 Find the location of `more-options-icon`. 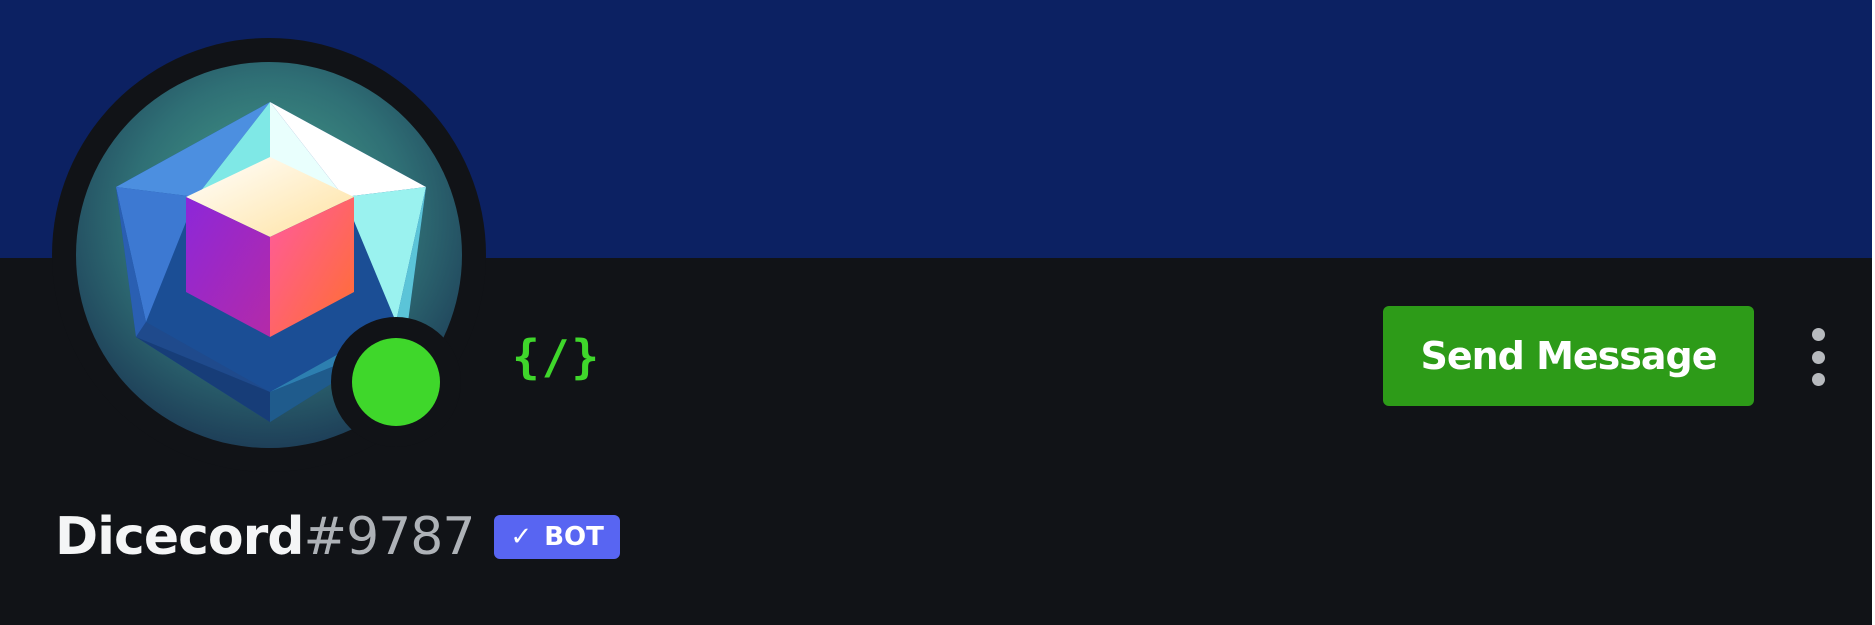

more-options-icon is located at coordinates (1818, 357).